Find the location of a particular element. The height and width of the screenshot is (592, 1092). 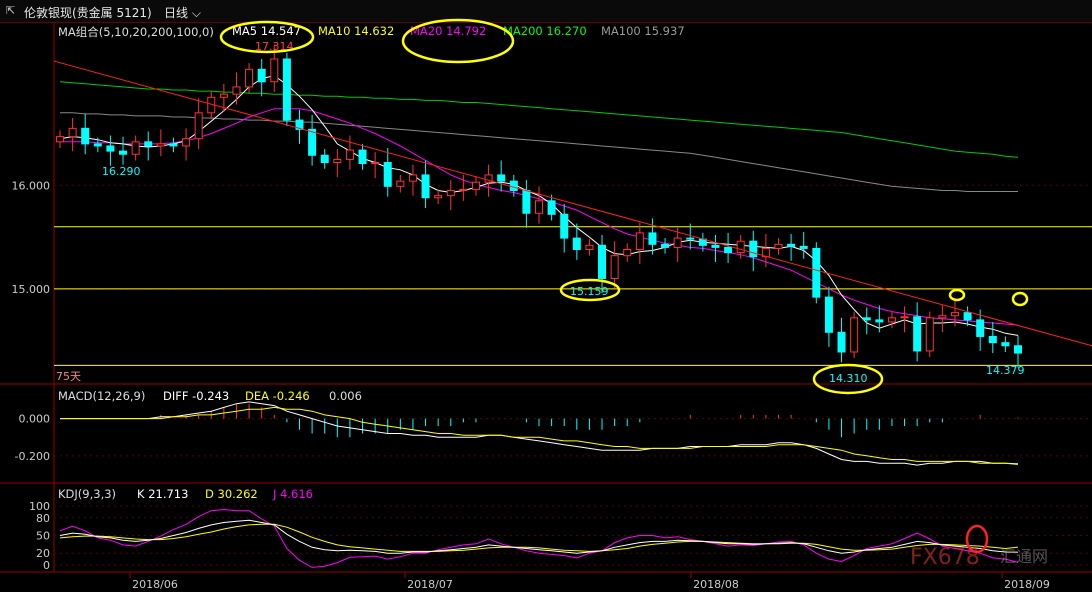

ma100-line is located at coordinates (539, 152).